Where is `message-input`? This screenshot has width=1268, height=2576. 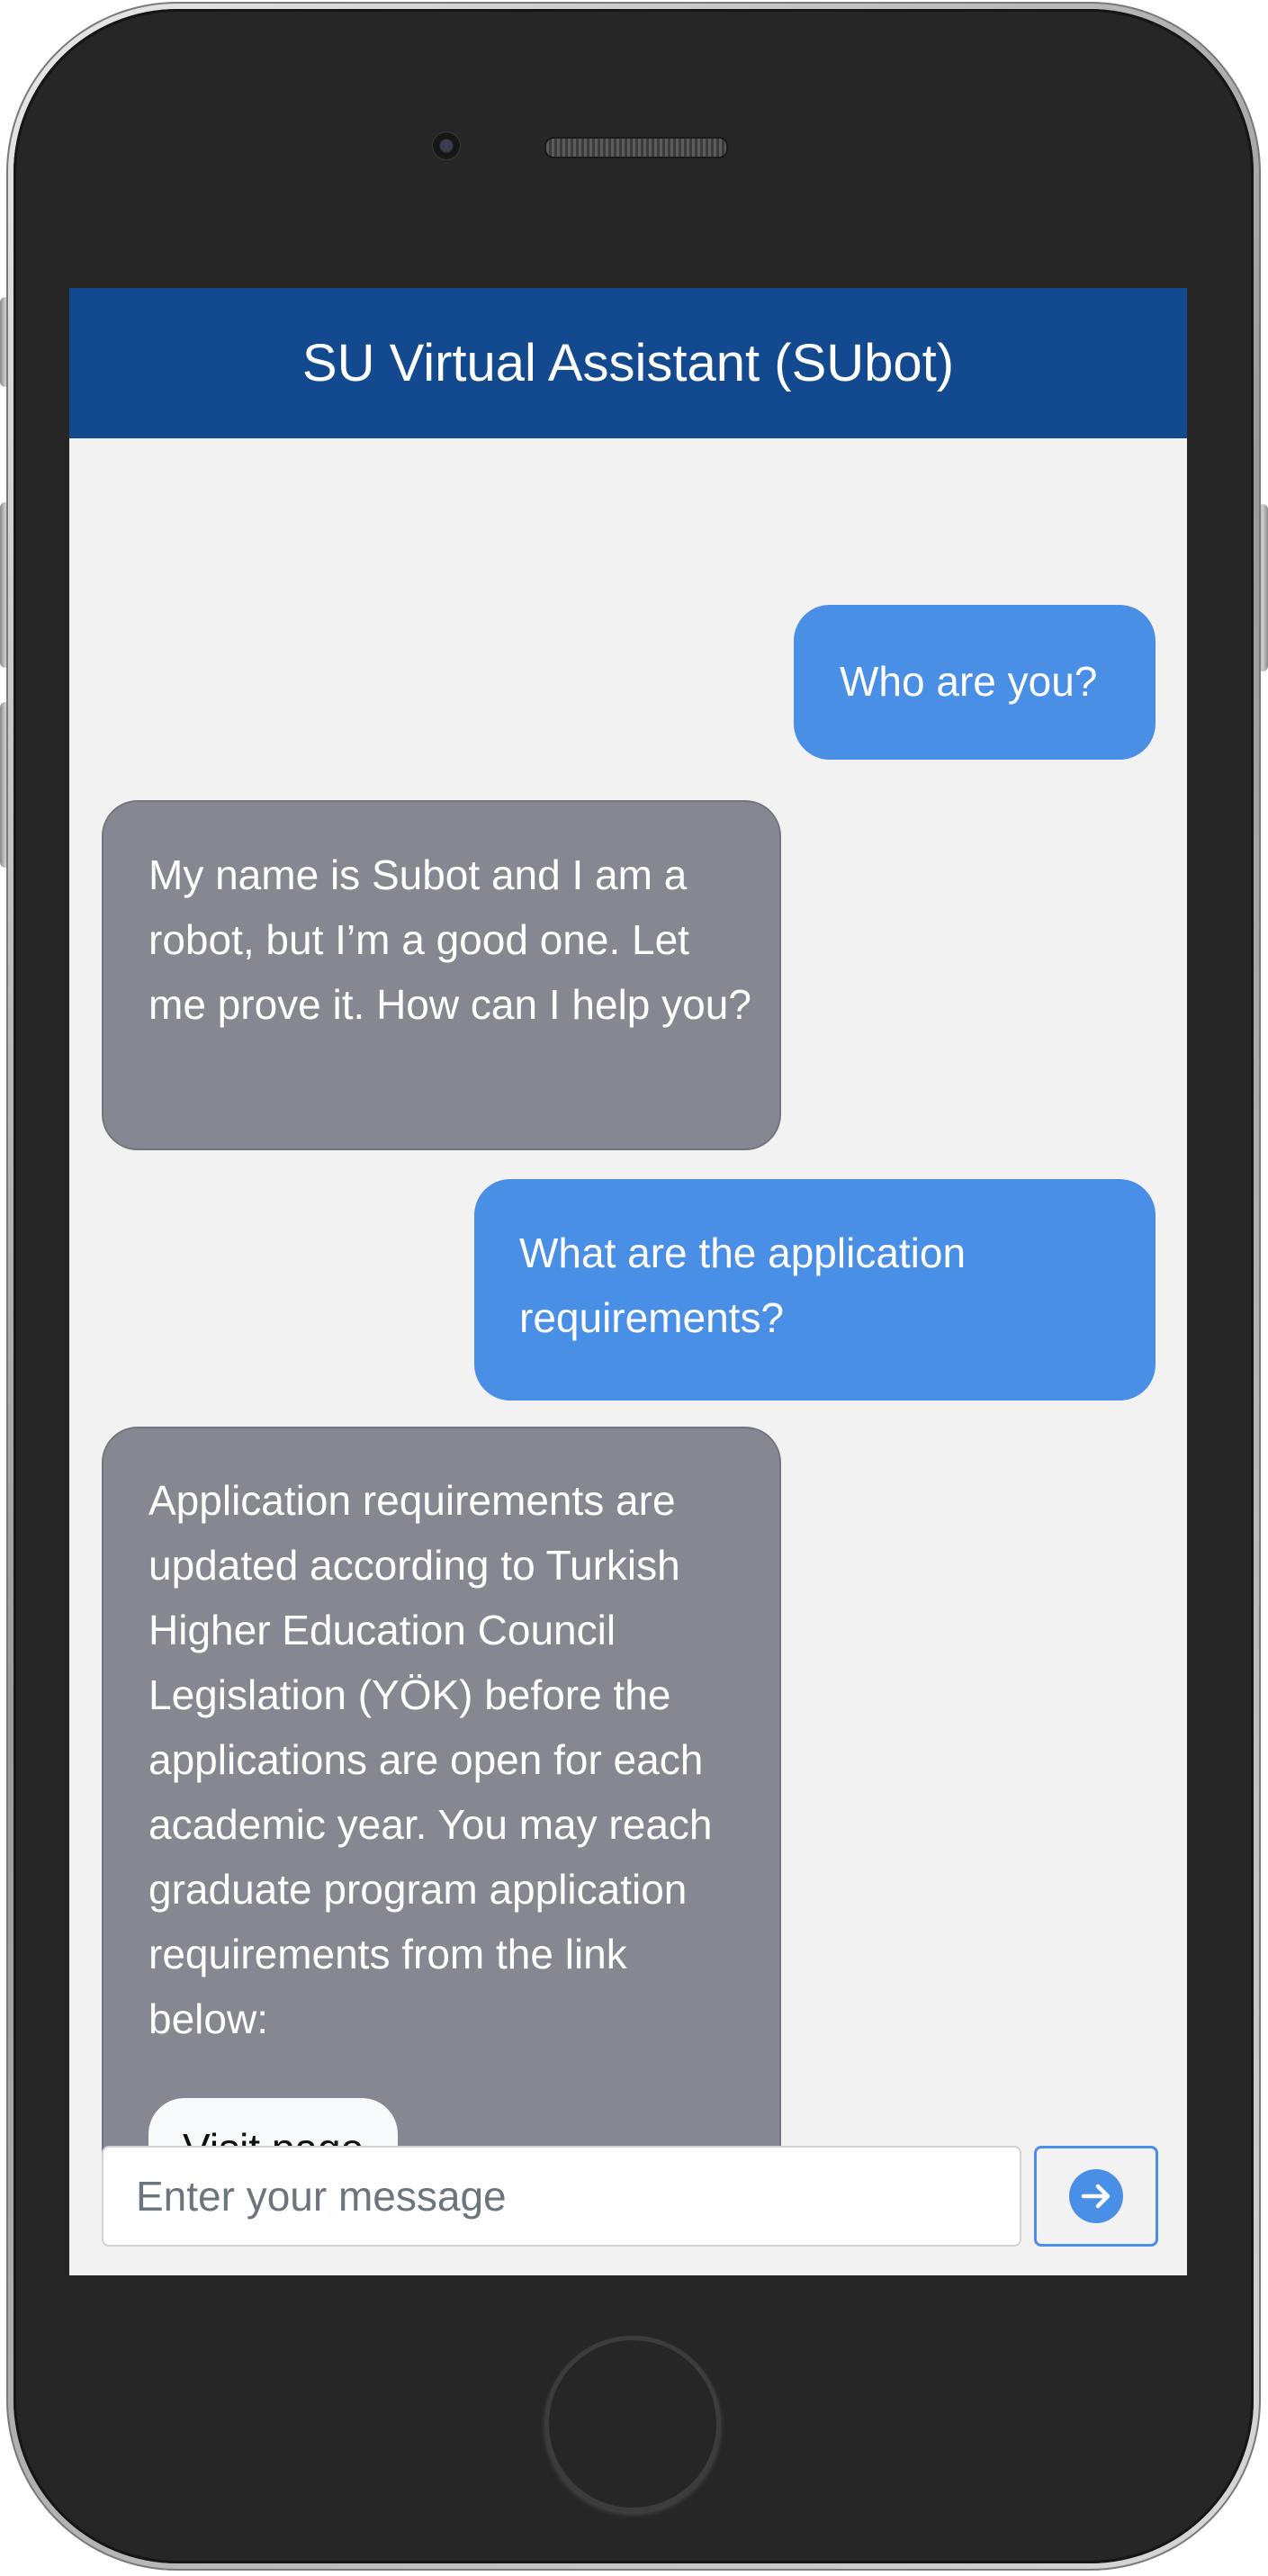
message-input is located at coordinates (561, 2196).